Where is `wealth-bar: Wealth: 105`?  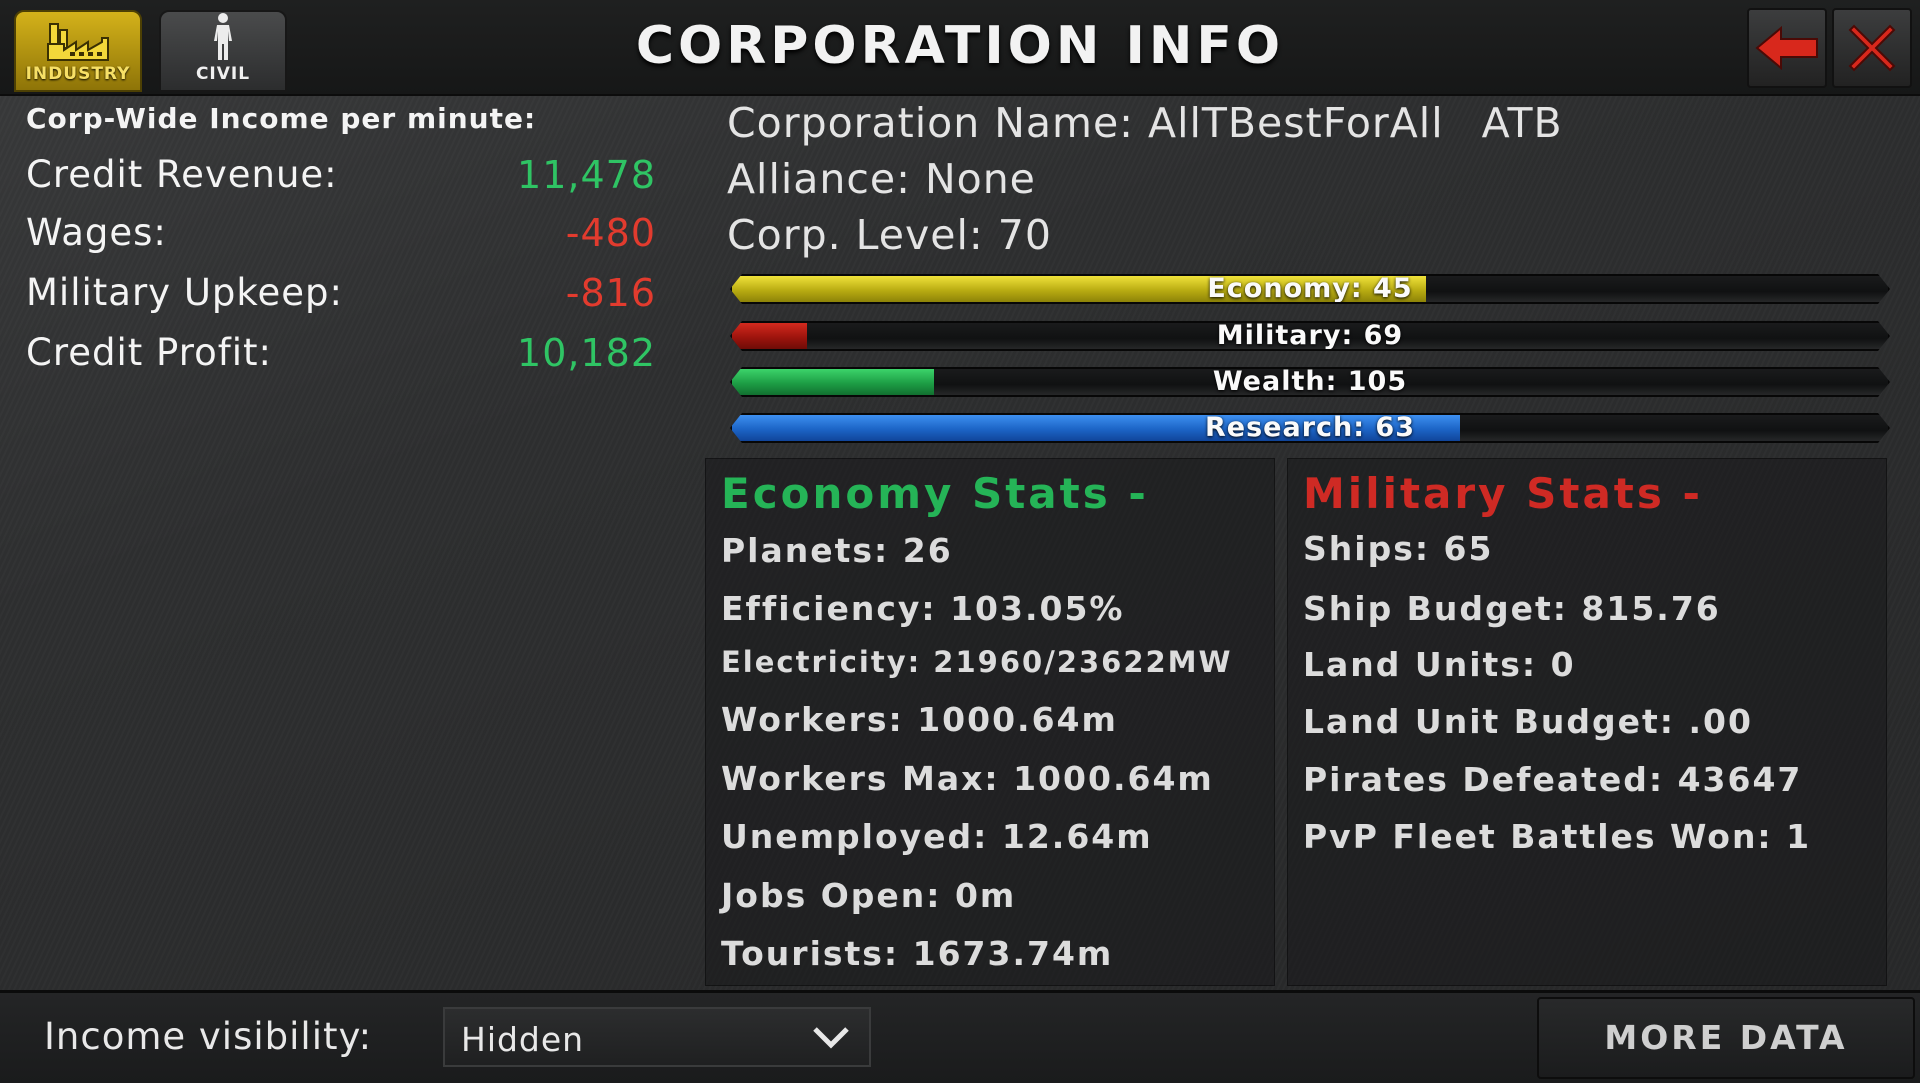 wealth-bar: Wealth: 105 is located at coordinates (1310, 382).